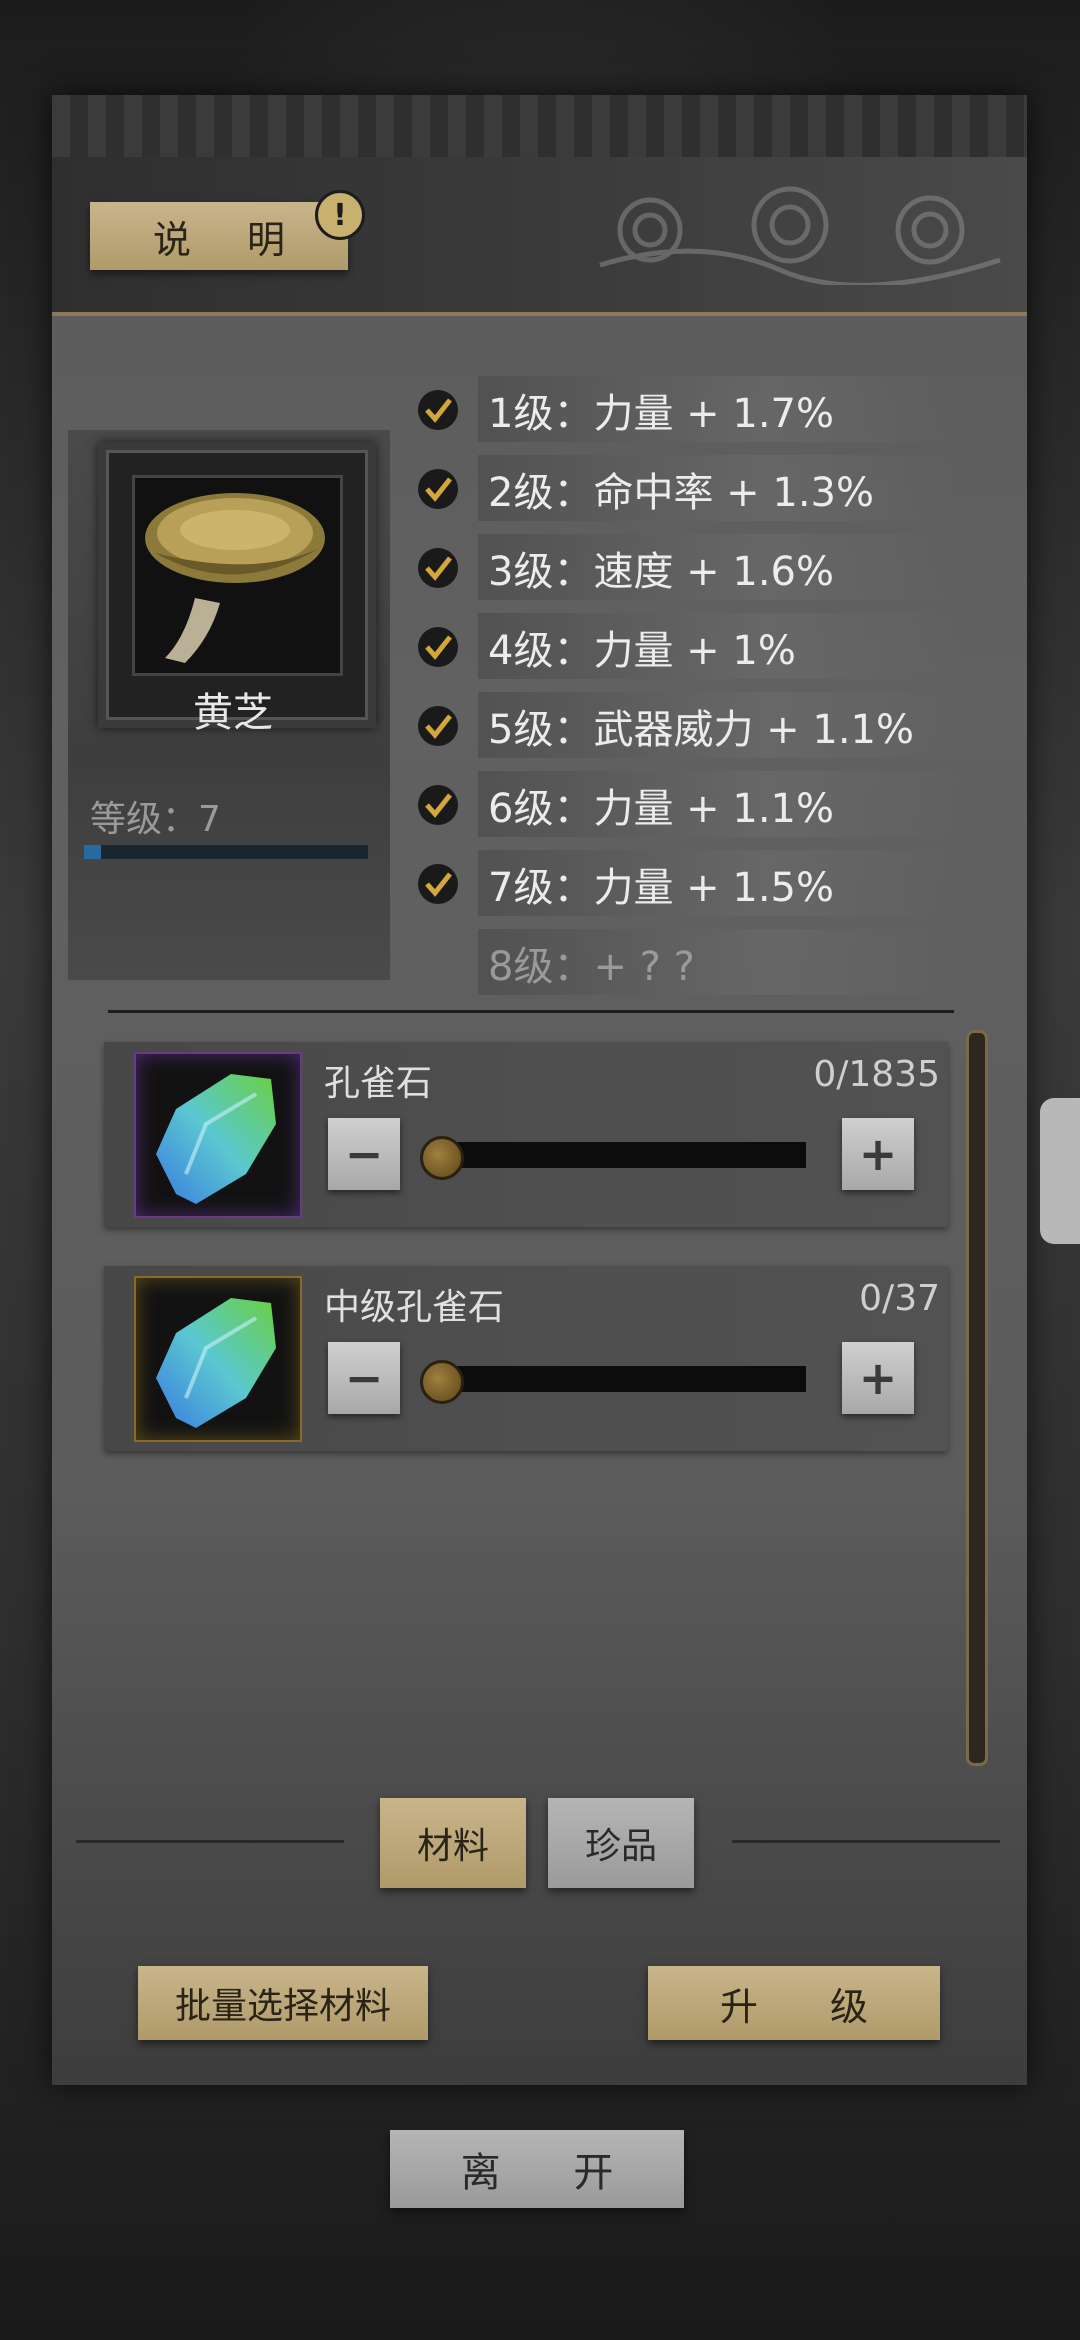  I want to click on bonus-row-6: 6级：力量 + 1.1%, so click(688, 804).